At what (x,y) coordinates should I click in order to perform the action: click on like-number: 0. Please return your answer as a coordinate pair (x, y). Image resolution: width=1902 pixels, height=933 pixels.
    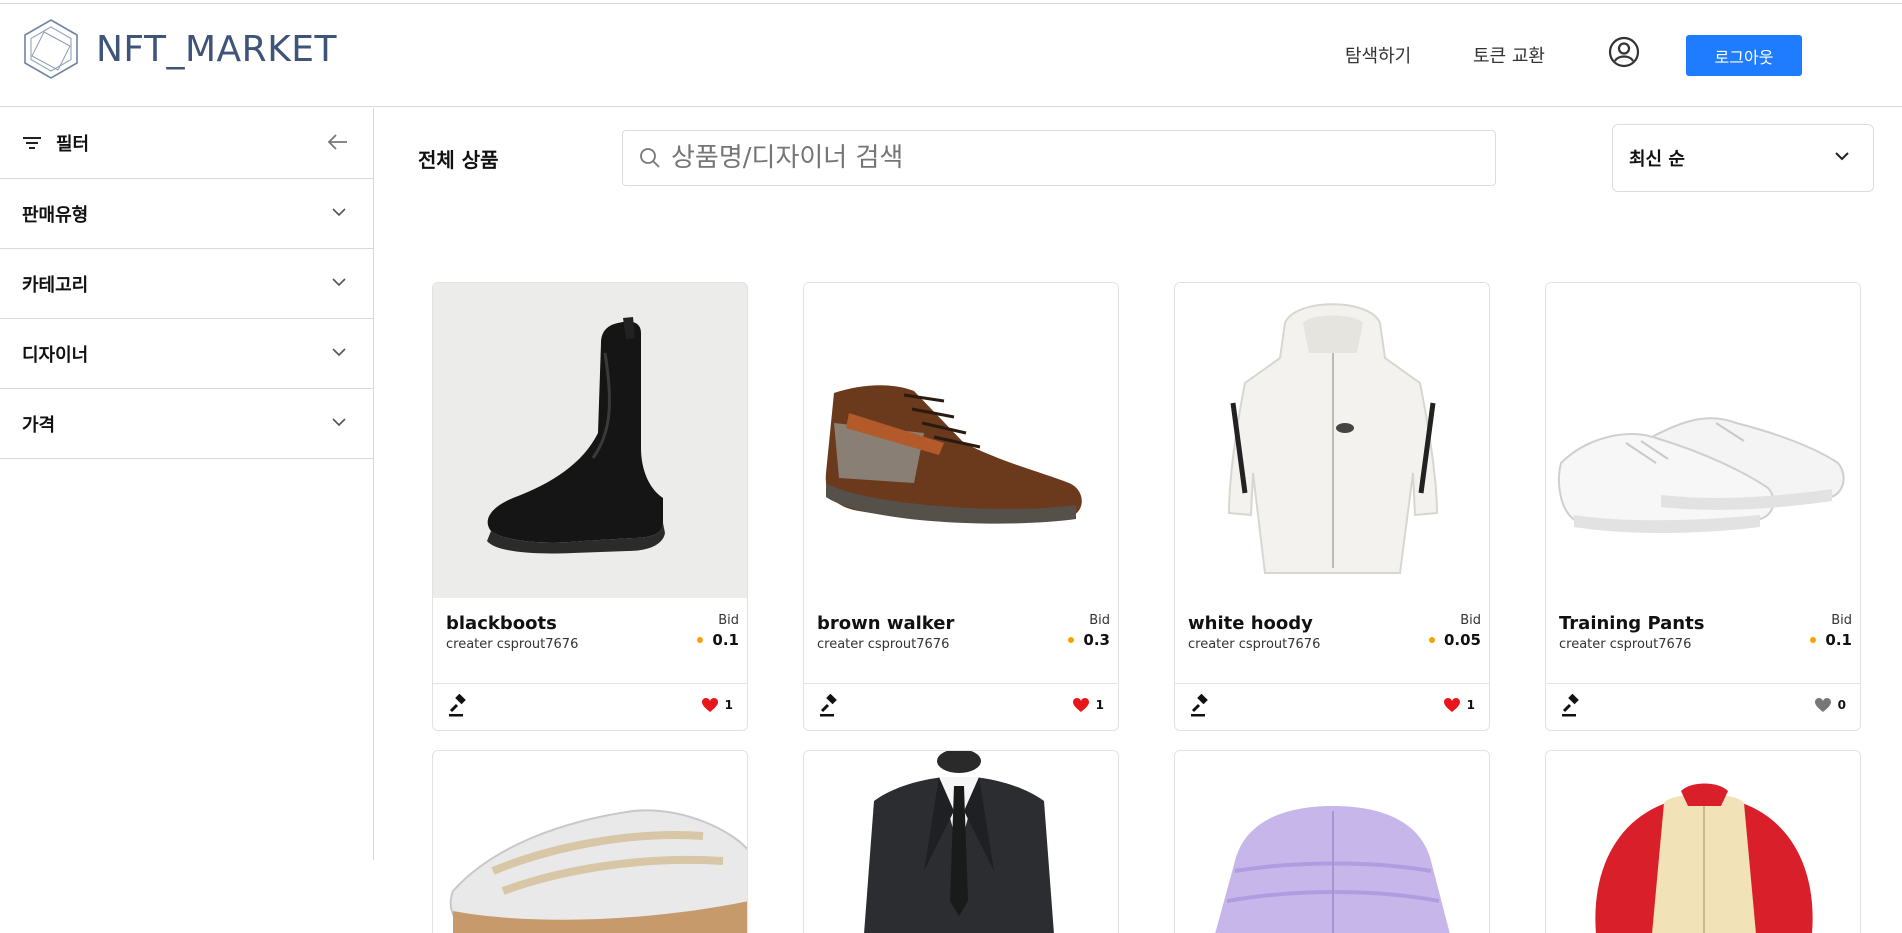
    Looking at the image, I should click on (1841, 705).